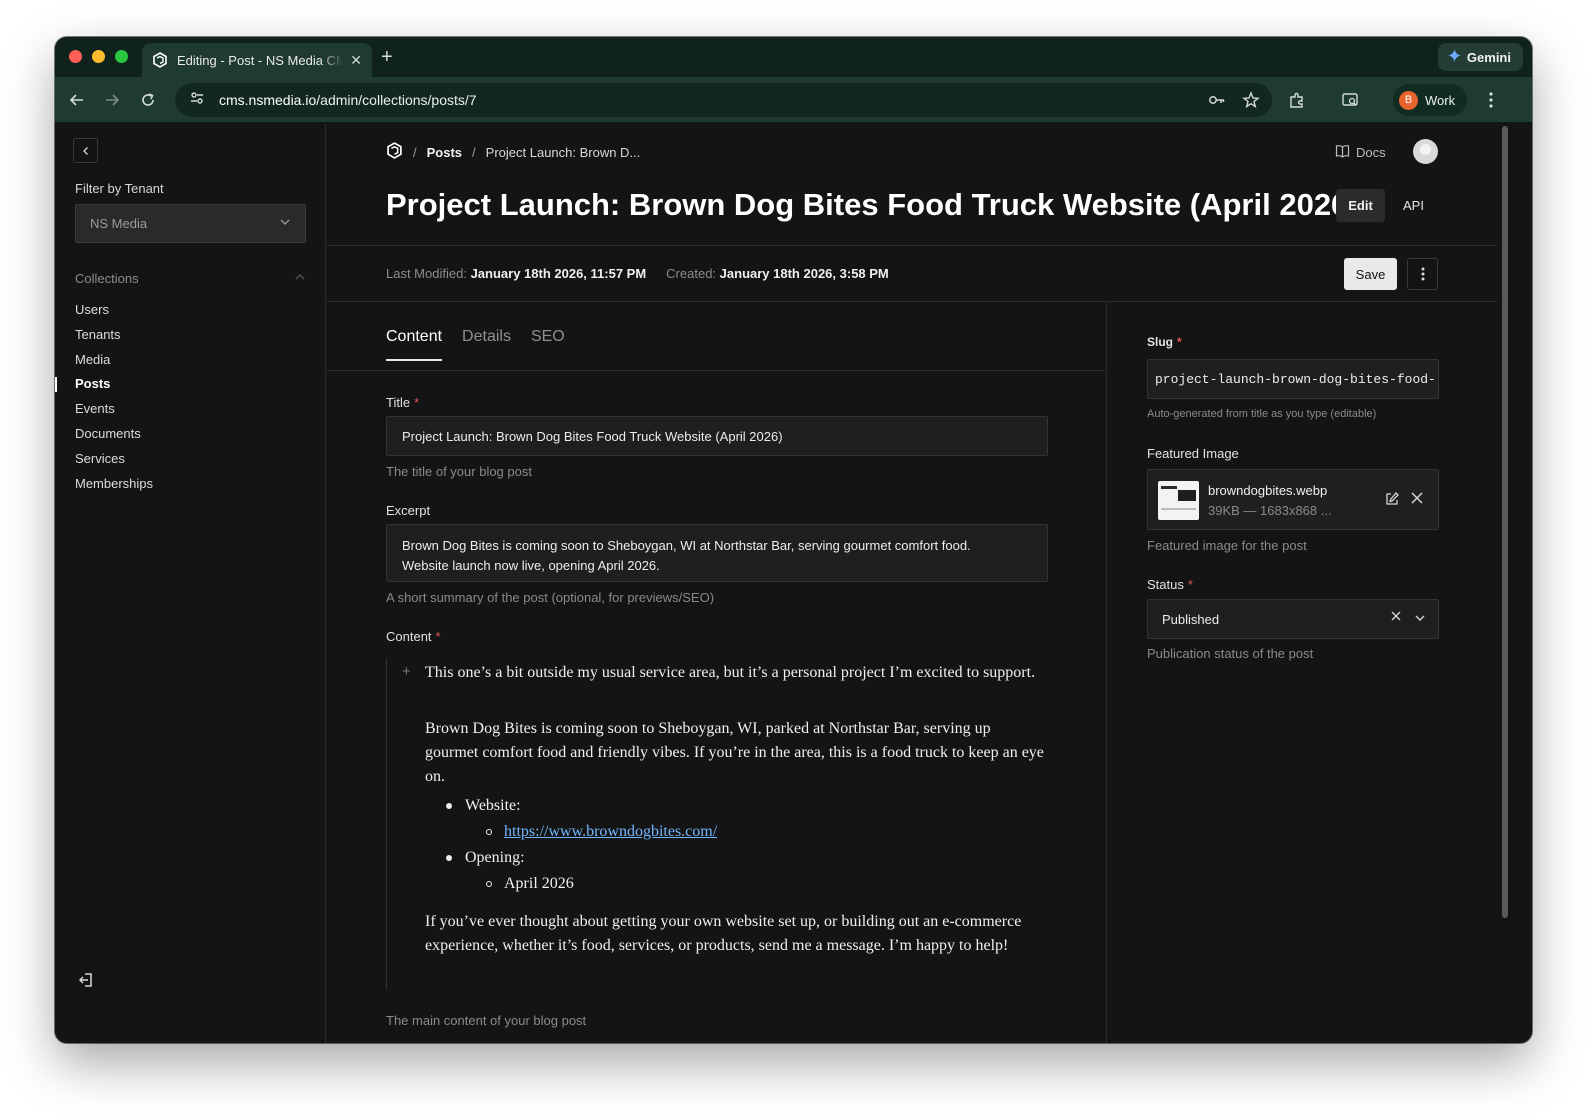 This screenshot has width=1588, height=1117. I want to click on tab-details: Details, so click(486, 344).